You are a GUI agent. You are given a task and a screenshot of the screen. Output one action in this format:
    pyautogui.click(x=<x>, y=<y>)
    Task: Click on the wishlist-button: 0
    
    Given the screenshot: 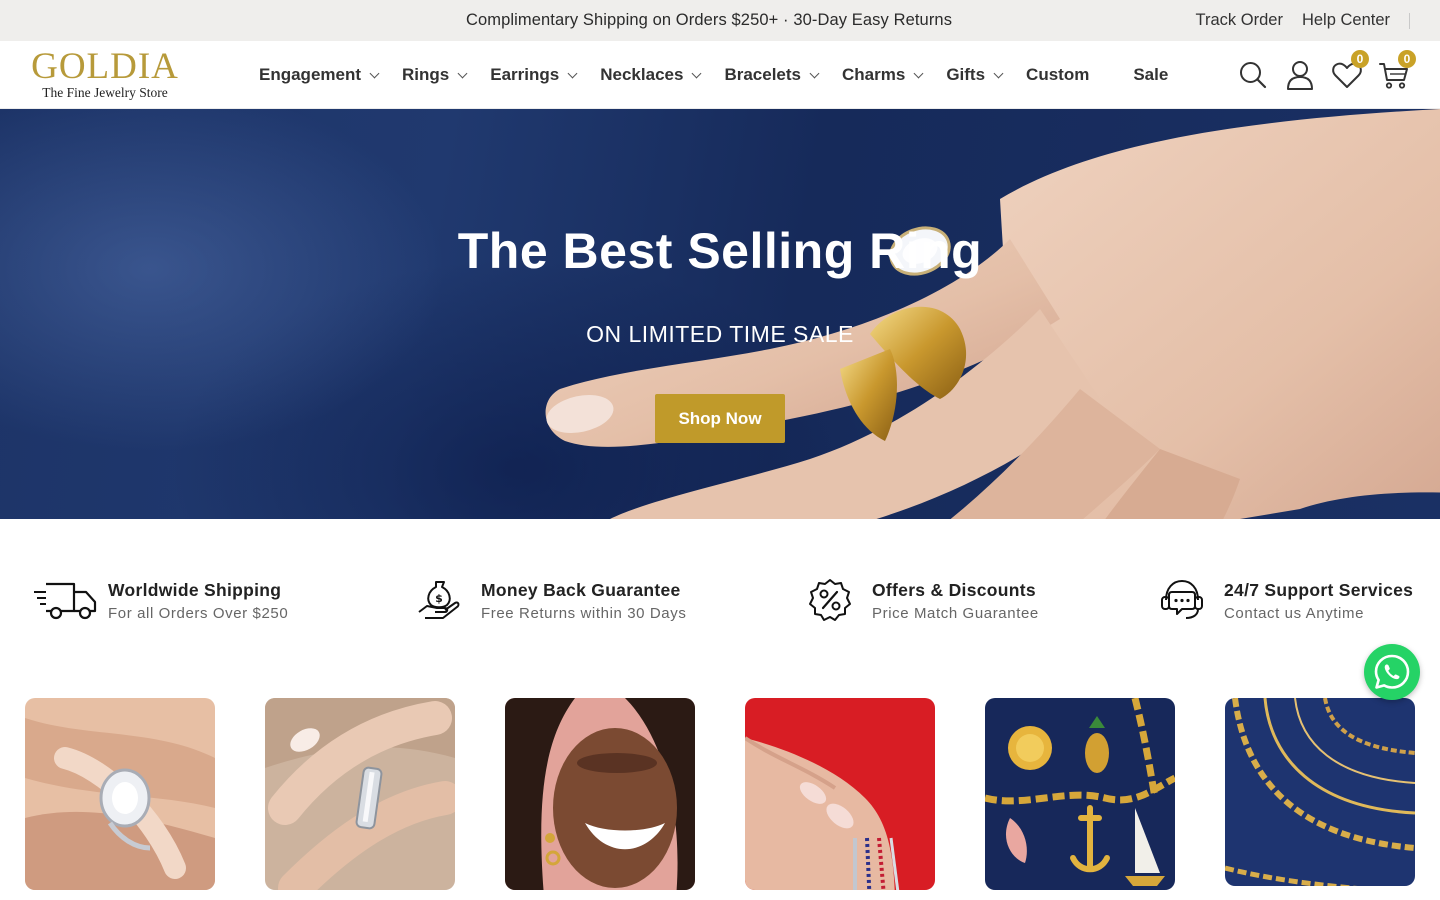 What is the action you would take?
    pyautogui.click(x=1350, y=70)
    